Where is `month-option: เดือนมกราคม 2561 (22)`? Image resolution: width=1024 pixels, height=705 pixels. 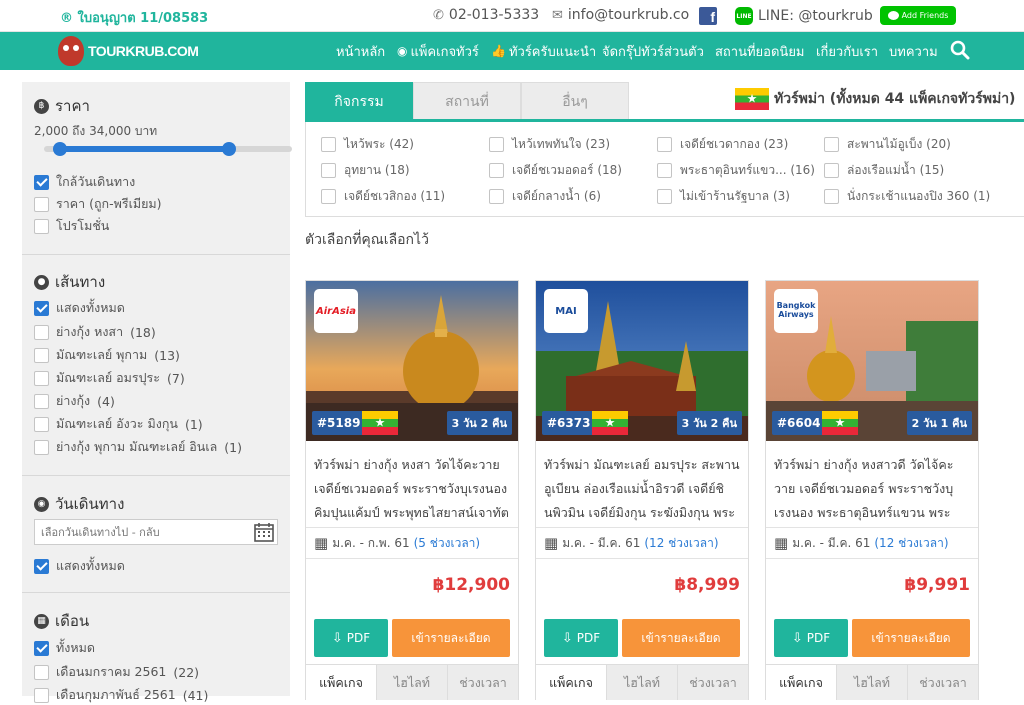
month-option: เดือนมกราคม 2561 (22) is located at coordinates (116, 672).